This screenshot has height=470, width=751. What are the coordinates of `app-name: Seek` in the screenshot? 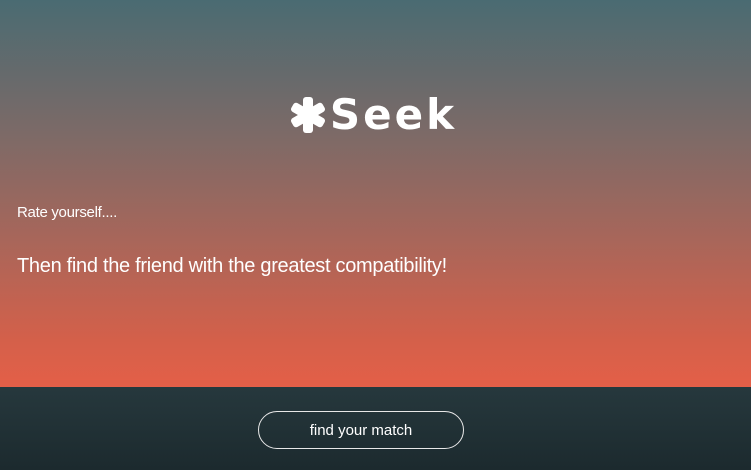 It's located at (393, 114).